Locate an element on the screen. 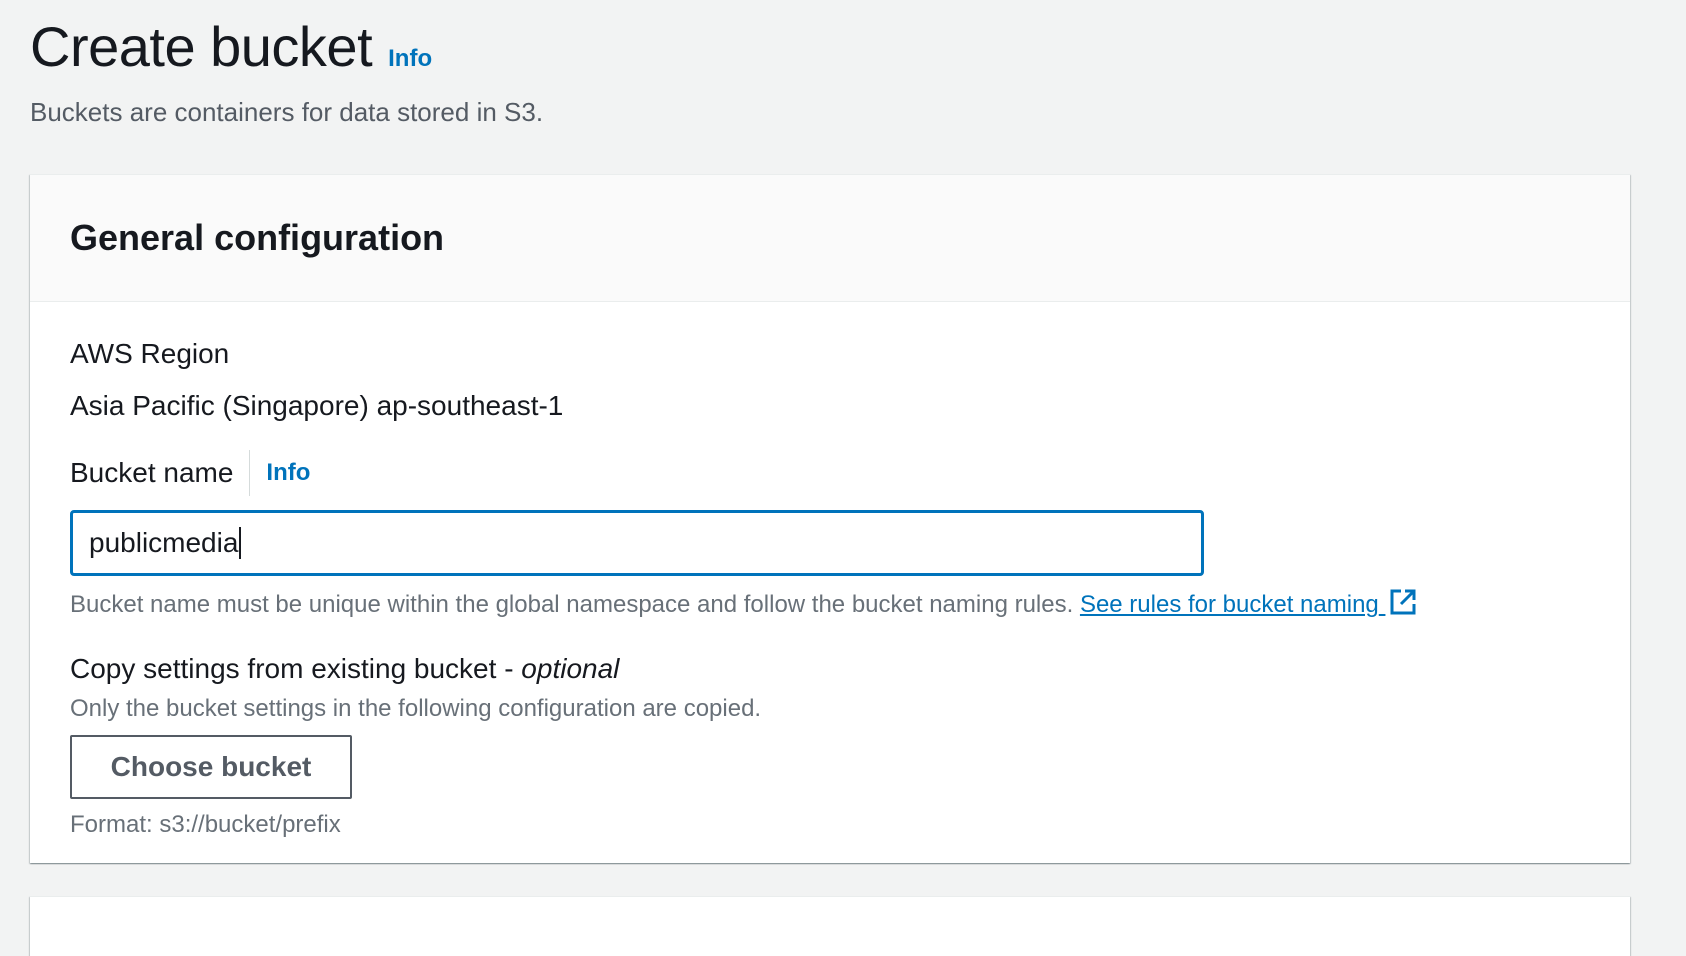 The image size is (1686, 956). region-label: AWS Region is located at coordinates (150, 353).